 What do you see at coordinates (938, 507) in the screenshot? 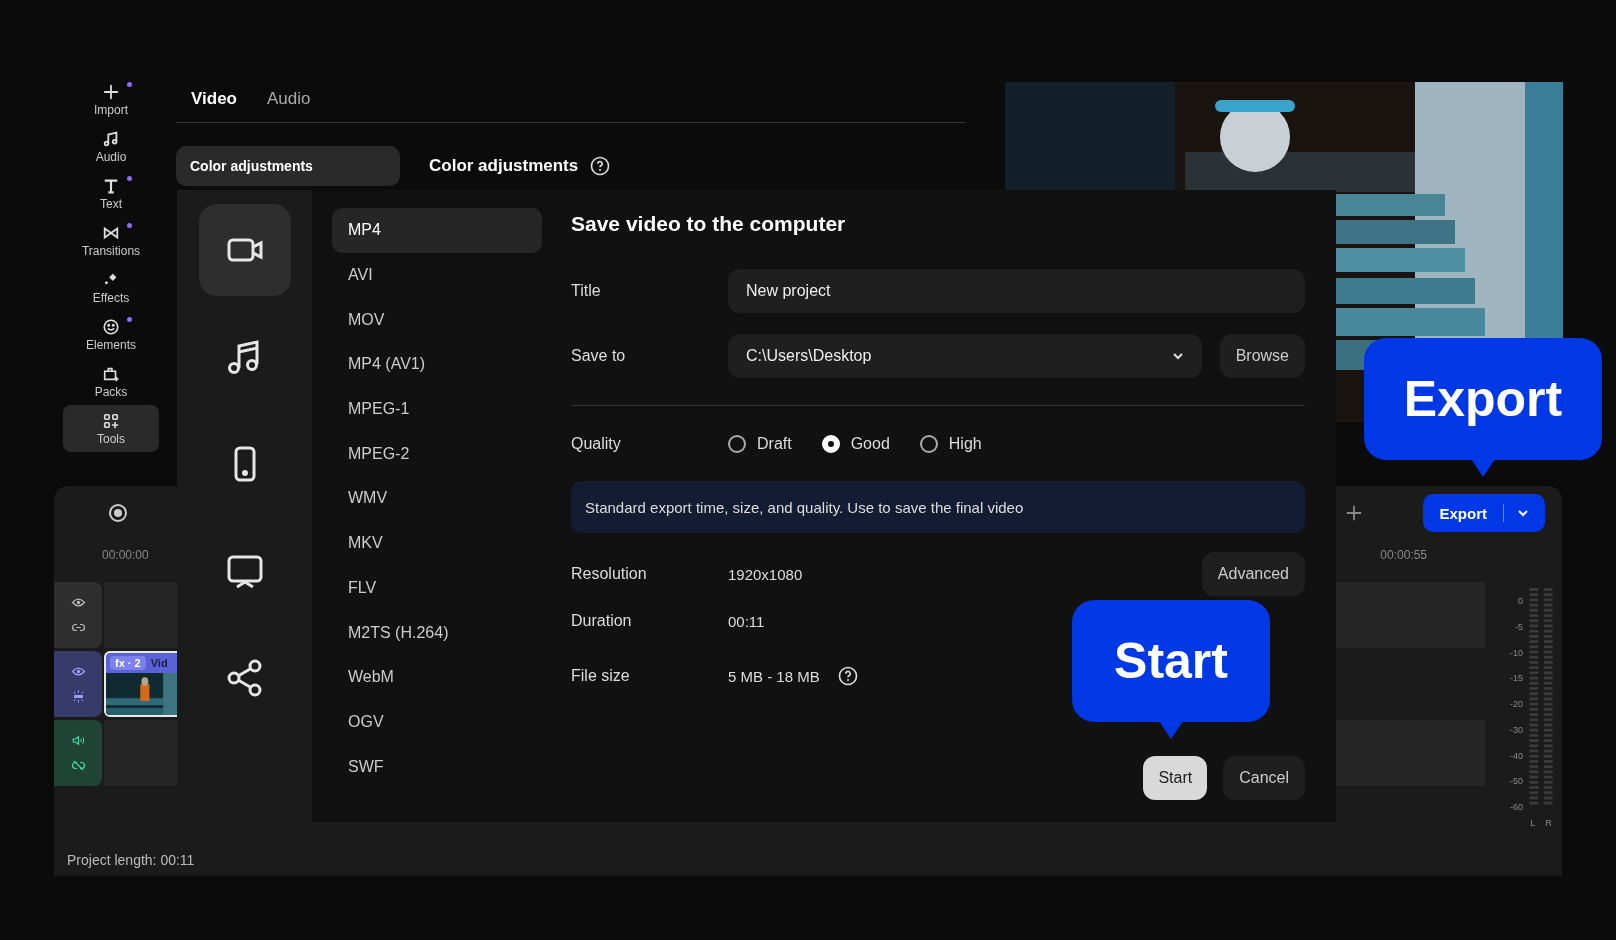
I see `quality-description: Standard export time, size, and quality. Use to save the final video` at bounding box center [938, 507].